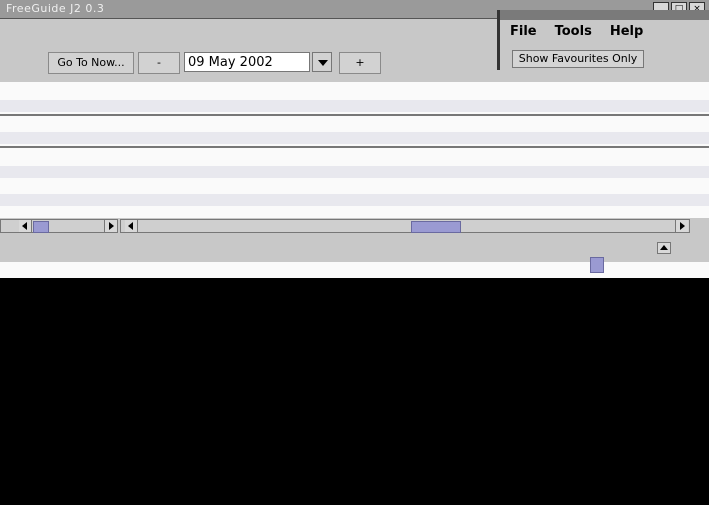 The width and height of the screenshot is (709, 505). What do you see at coordinates (322, 62) in the screenshot?
I see `chevron-down-icon` at bounding box center [322, 62].